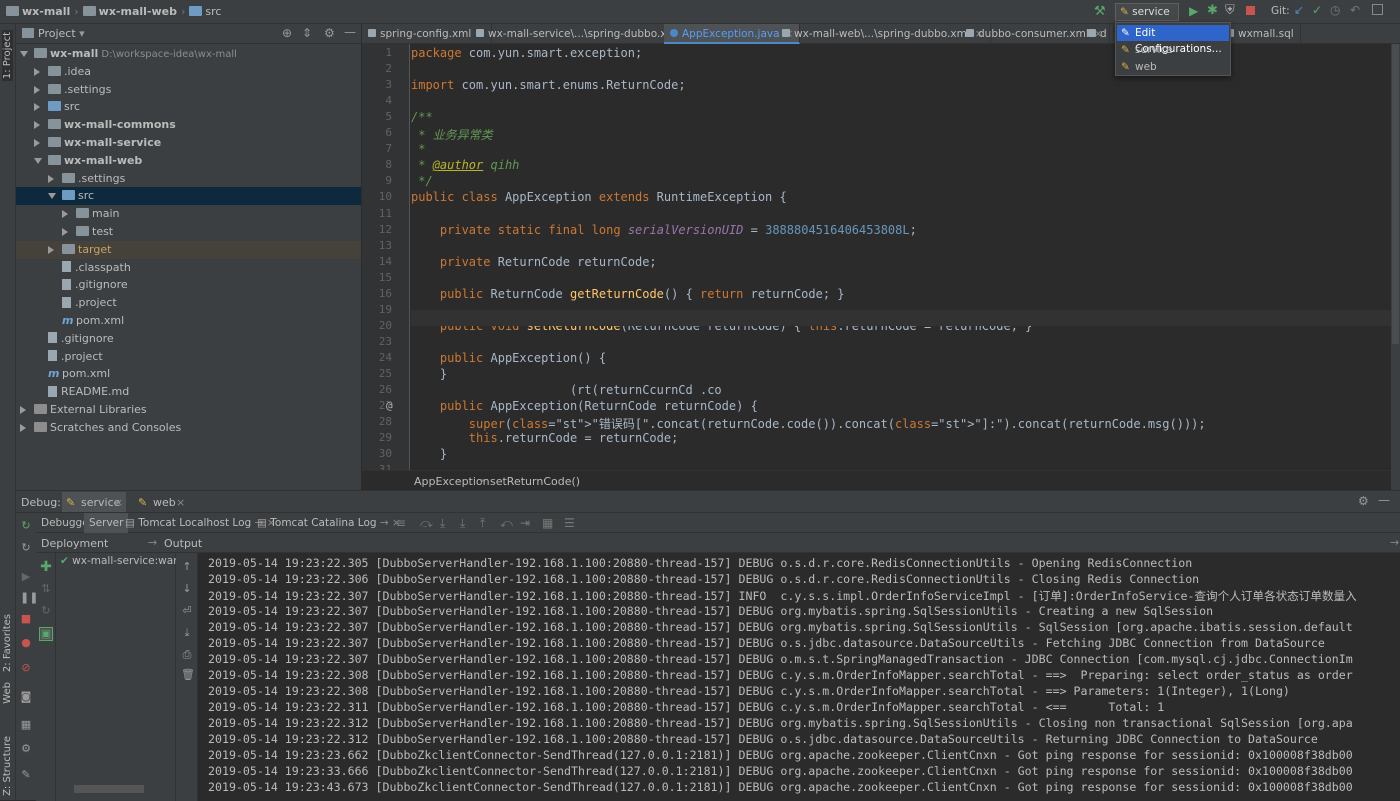 This screenshot has height=801, width=1400. Describe the element at coordinates (188, 72) in the screenshot. I see `tree-item: .idea` at that location.